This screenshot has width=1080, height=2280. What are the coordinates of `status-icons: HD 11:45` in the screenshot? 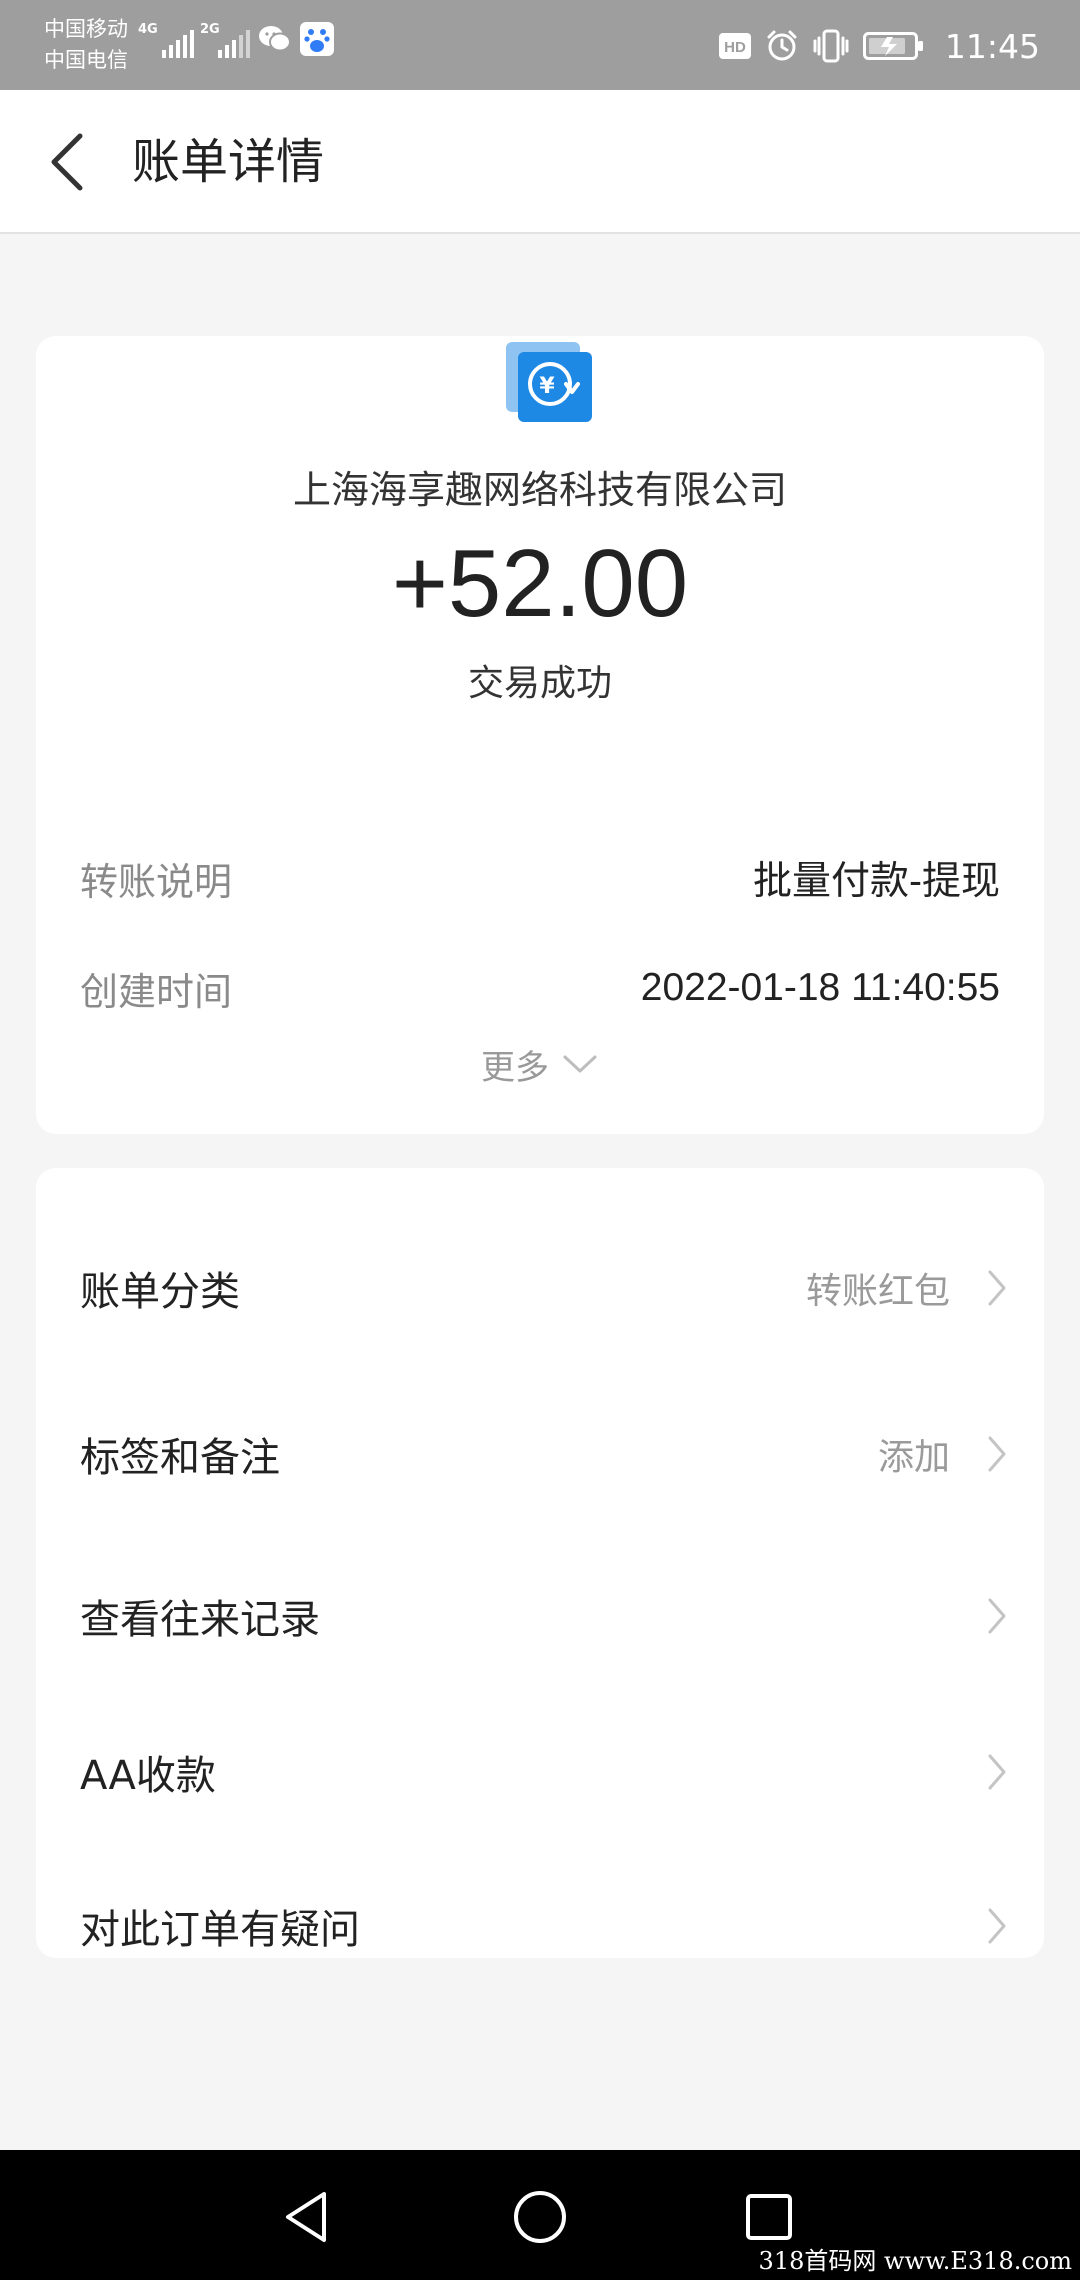 It's located at (879, 46).